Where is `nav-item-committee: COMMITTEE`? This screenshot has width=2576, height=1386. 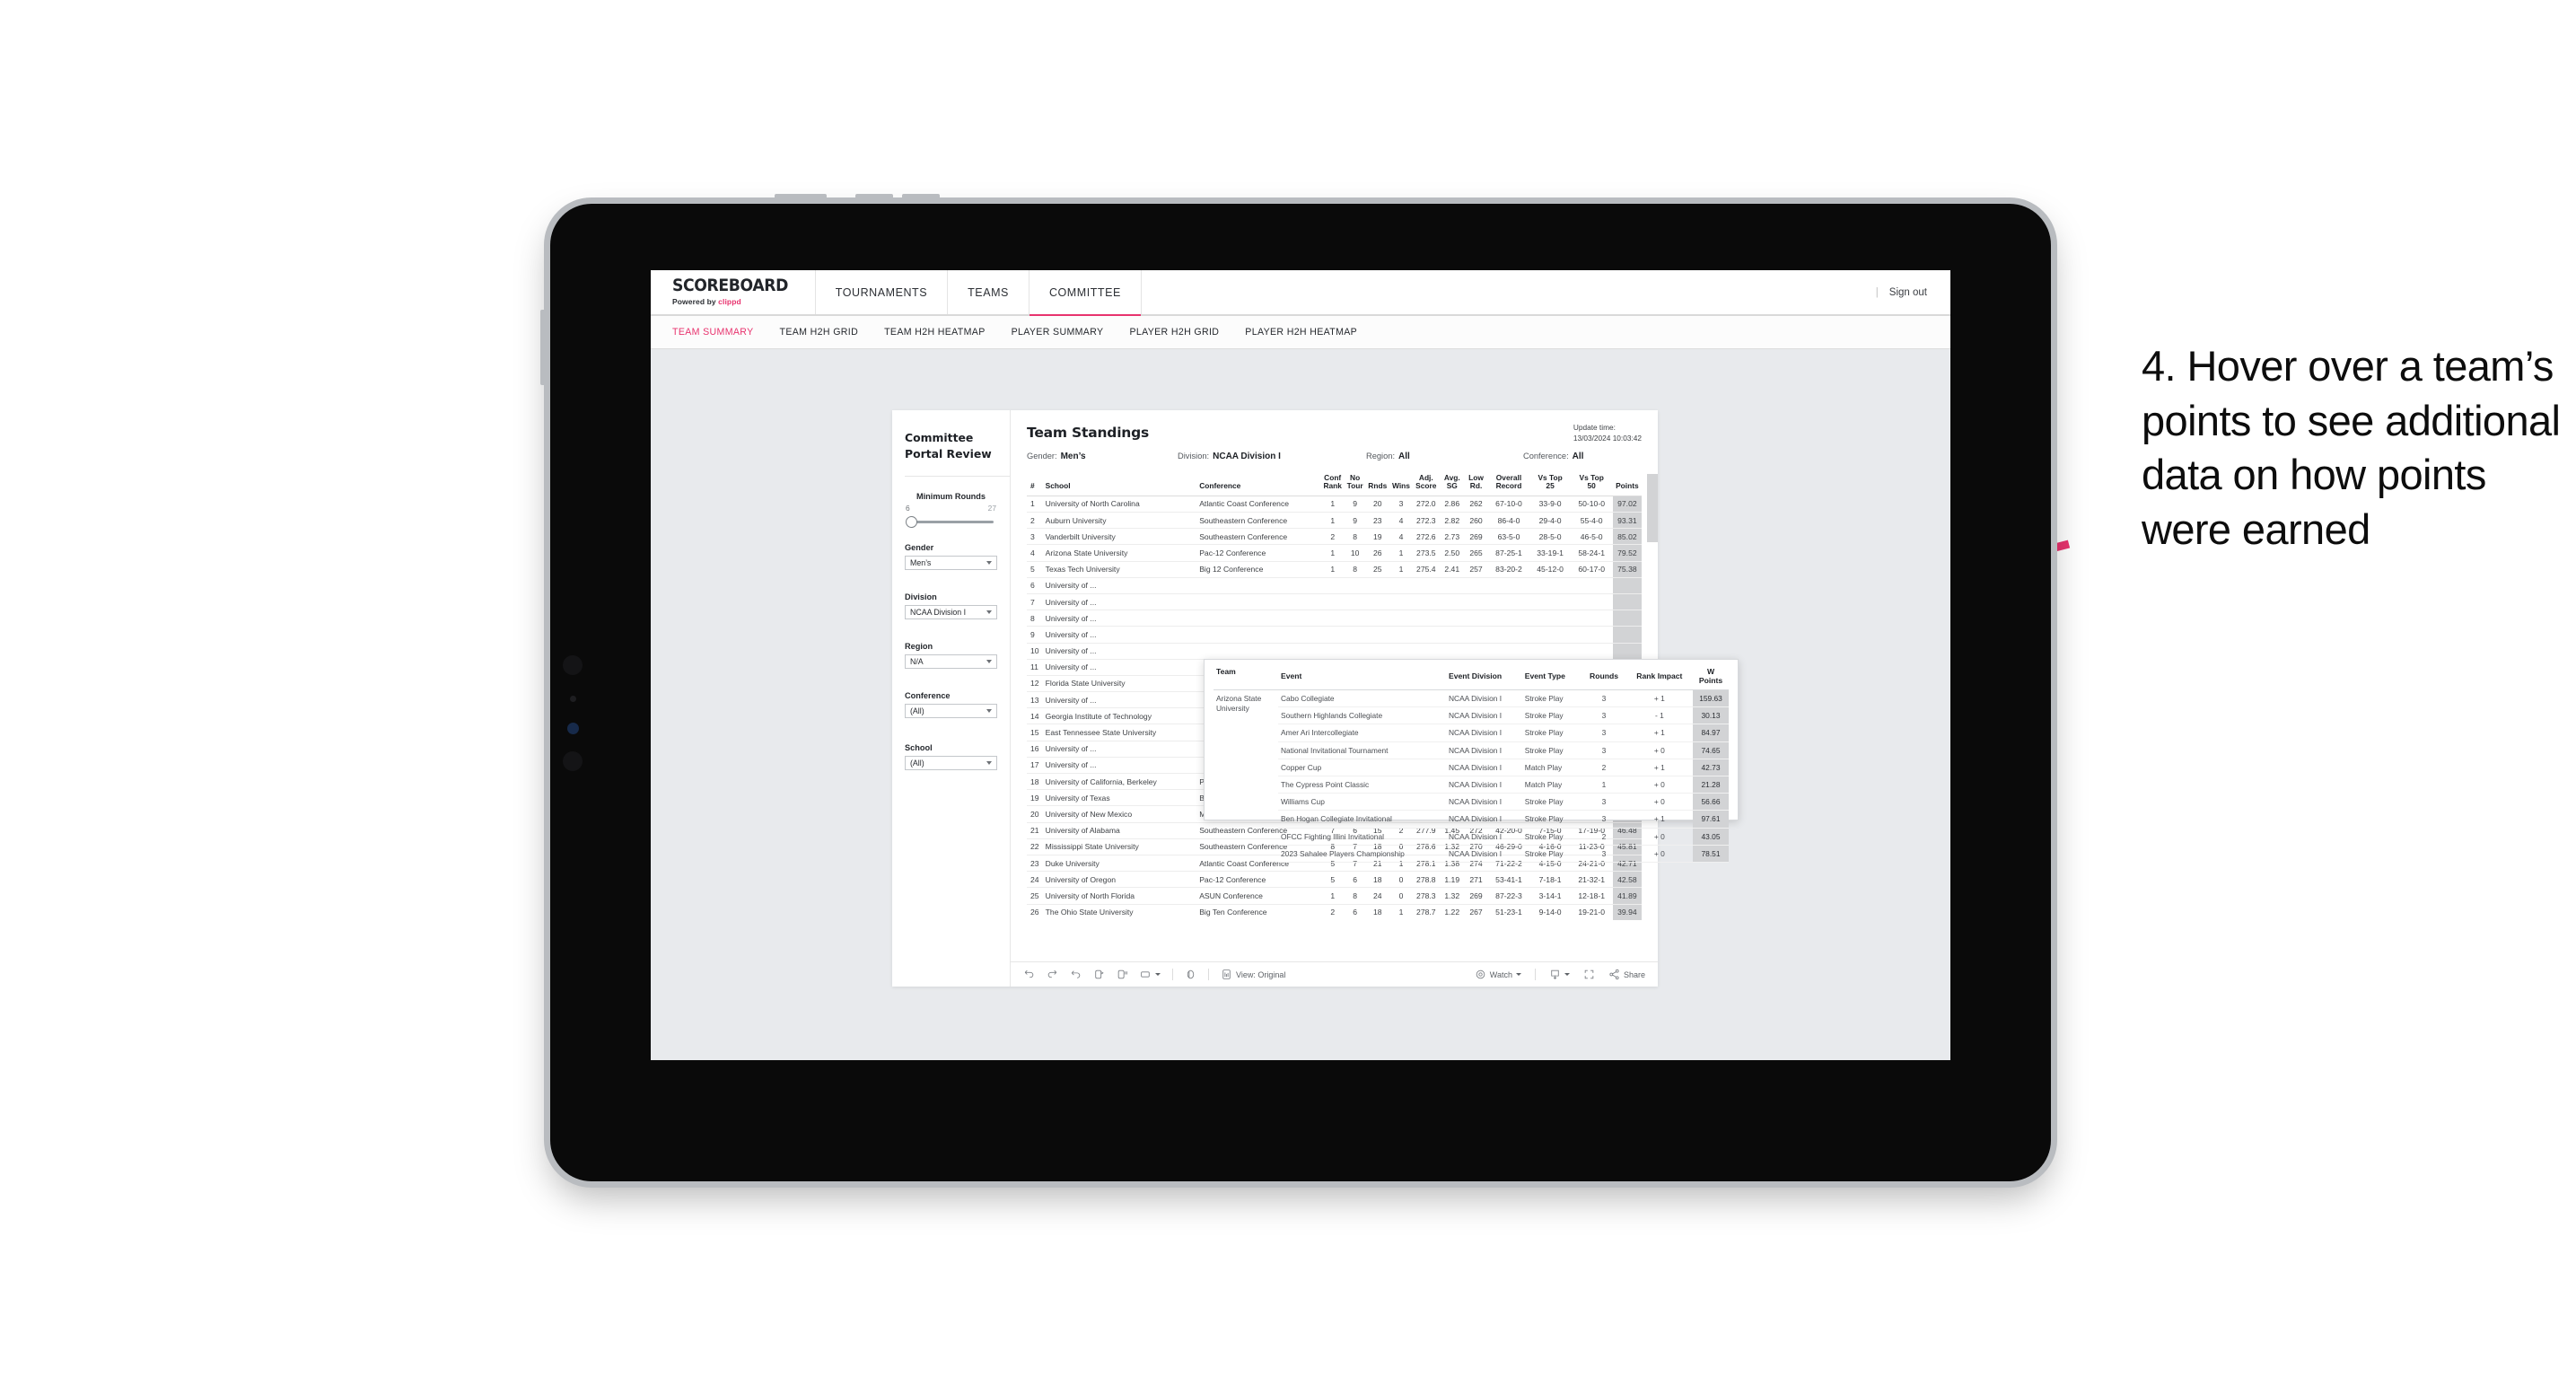
nav-item-committee: COMMITTEE is located at coordinates (1085, 293).